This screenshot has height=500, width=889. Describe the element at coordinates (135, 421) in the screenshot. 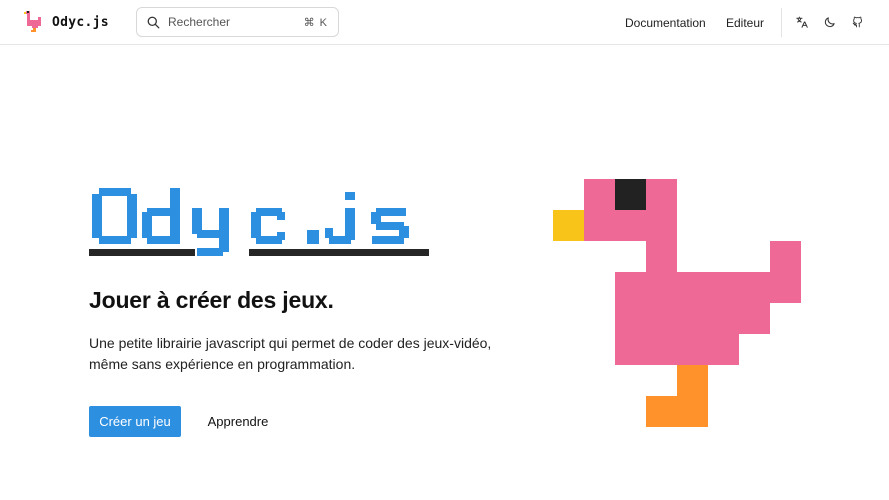

I see `create-game-button: Créer un jeu` at that location.